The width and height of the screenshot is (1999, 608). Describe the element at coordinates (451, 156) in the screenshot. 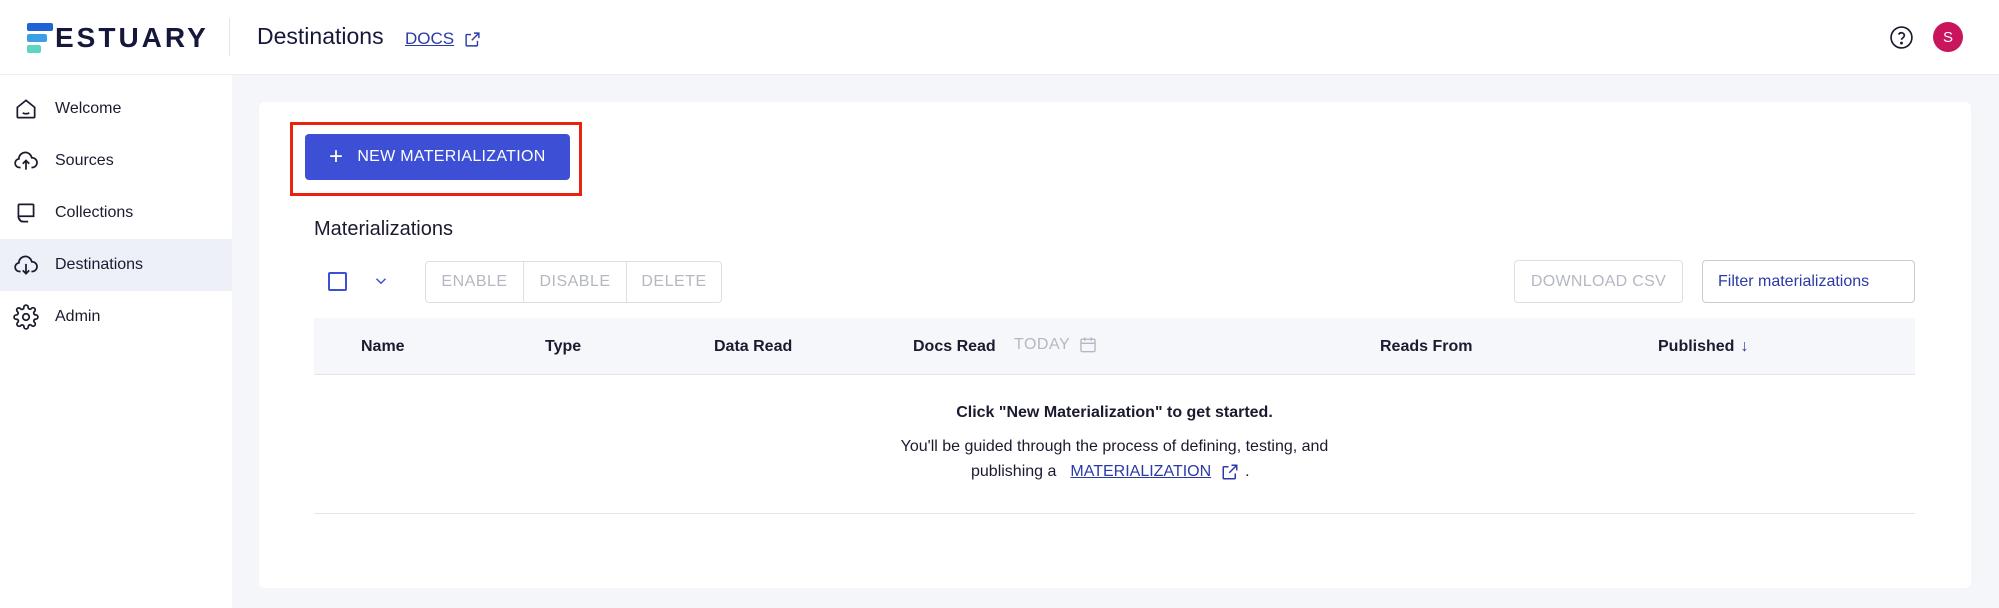

I see `new-materialization-label: NEW MATERIALIZATION` at that location.